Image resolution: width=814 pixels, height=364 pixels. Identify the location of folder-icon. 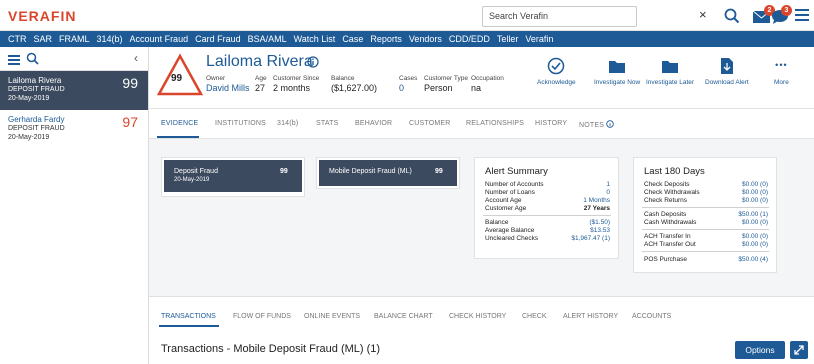
(617, 67).